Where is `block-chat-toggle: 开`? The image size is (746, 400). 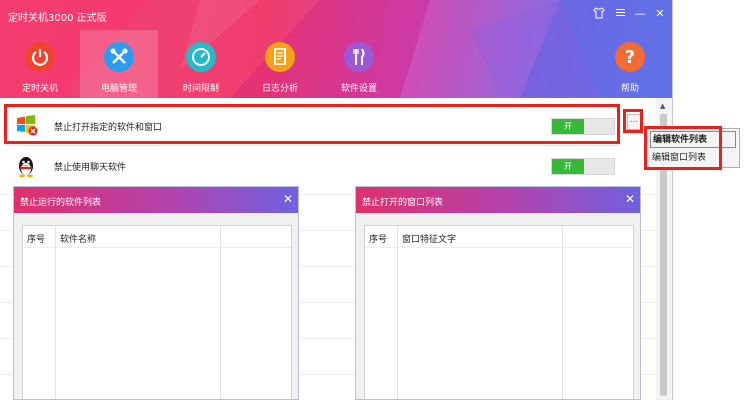
block-chat-toggle: 开 is located at coordinates (583, 166).